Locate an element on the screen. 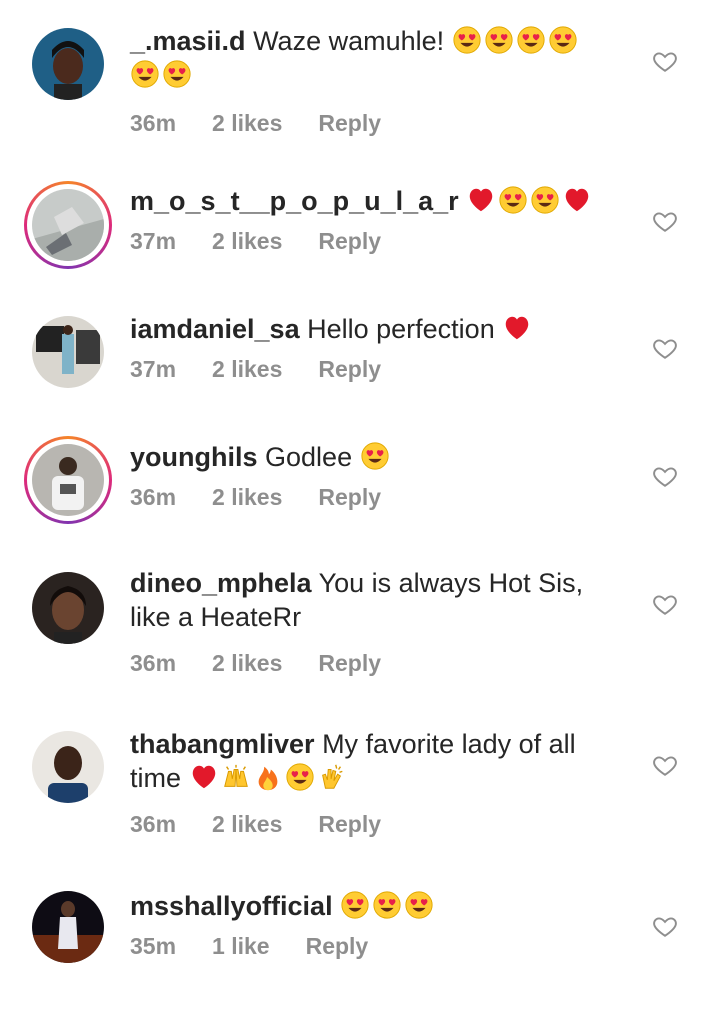 This screenshot has height=1013, width=720. comment-item: msshallyofficial 35m 1 like Reply is located at coordinates (360, 939).